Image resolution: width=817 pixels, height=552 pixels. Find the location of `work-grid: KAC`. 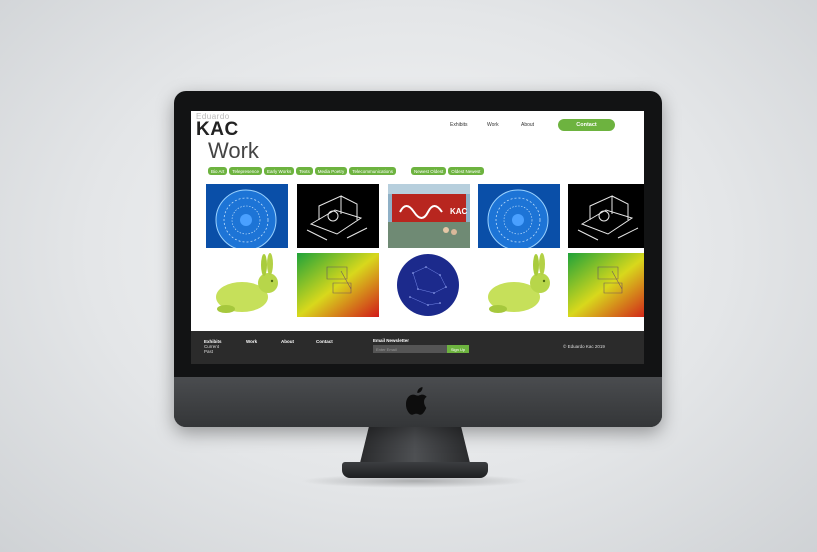

work-grid: KAC is located at coordinates (425, 254).